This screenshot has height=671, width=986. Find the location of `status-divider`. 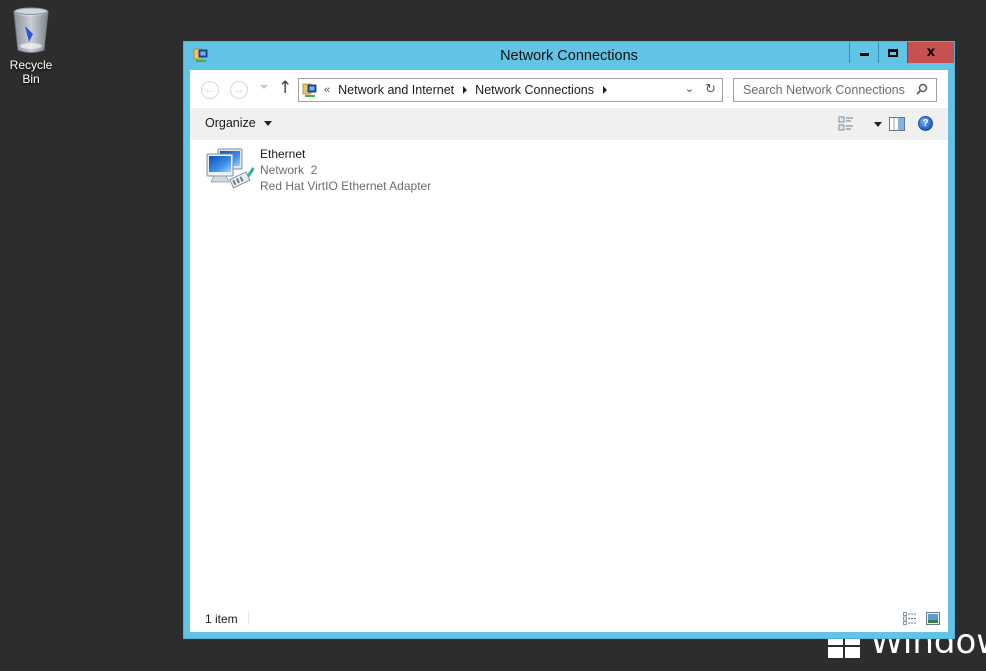

status-divider is located at coordinates (248, 618).